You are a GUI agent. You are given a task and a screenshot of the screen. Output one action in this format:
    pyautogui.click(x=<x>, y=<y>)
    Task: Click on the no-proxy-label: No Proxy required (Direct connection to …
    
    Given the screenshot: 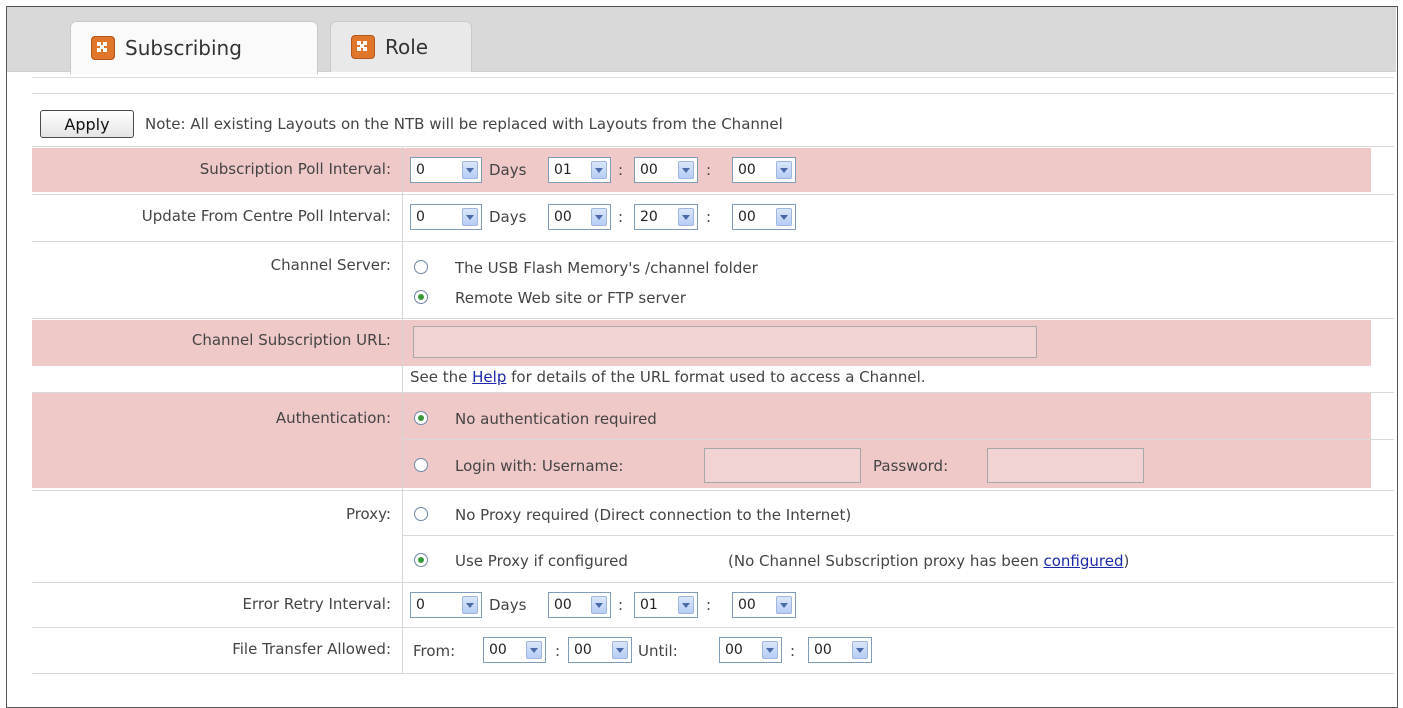 What is the action you would take?
    pyautogui.click(x=653, y=515)
    